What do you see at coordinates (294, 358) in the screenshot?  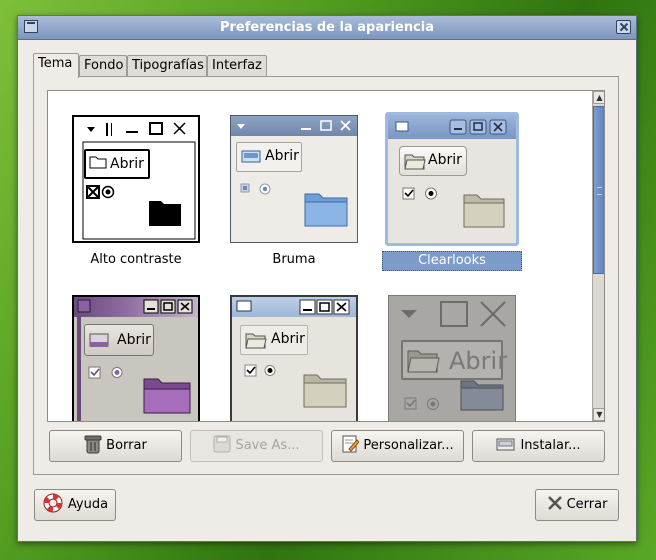 I see `theme-thumb-gray: Abrir` at bounding box center [294, 358].